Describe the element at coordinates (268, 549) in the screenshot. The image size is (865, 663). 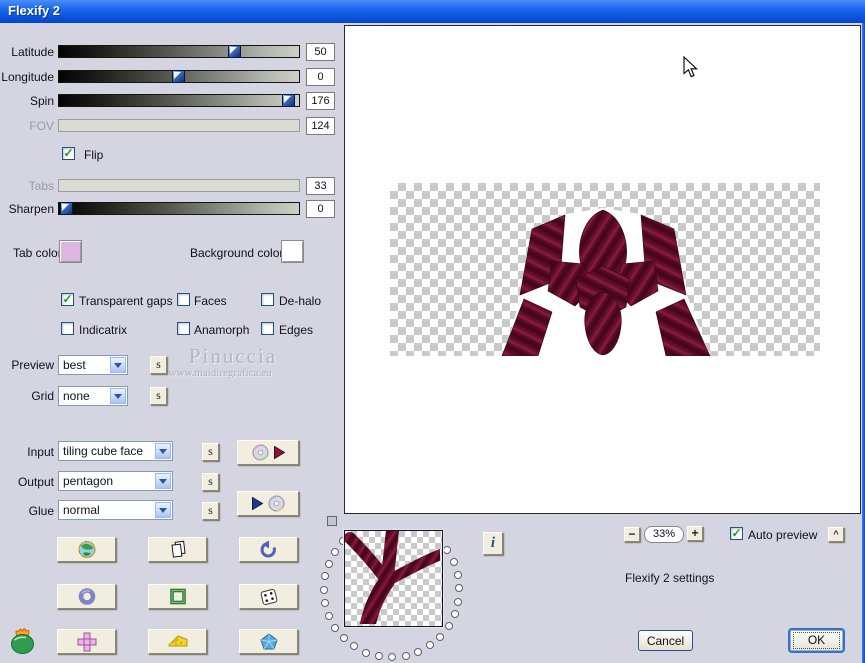
I see `undo-button` at that location.